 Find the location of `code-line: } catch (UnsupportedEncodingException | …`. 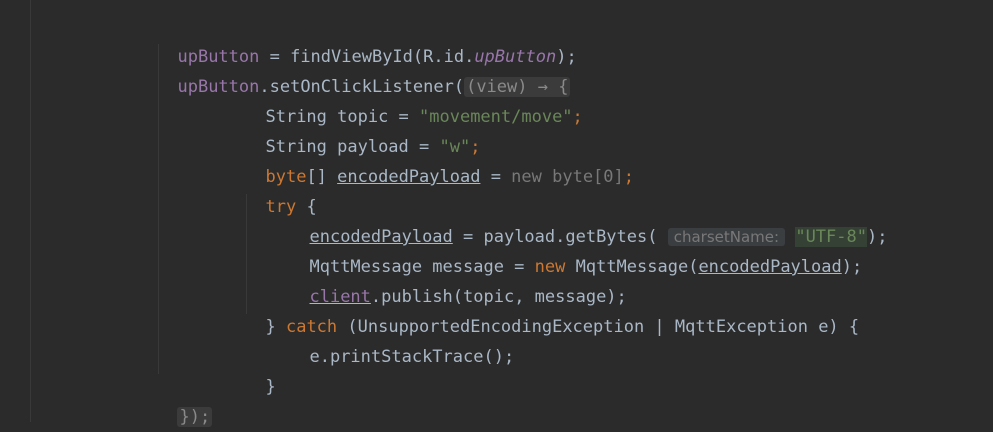

code-line: } catch (UnsupportedEncodingException | … is located at coordinates (552, 309).